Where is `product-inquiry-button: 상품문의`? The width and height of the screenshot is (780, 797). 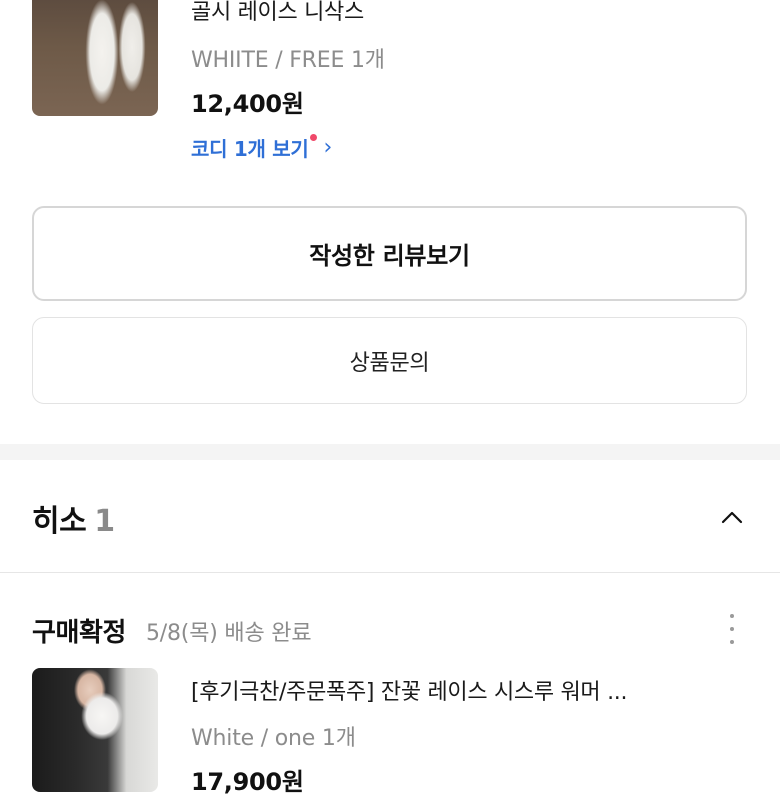
product-inquiry-button: 상품문의 is located at coordinates (389, 360).